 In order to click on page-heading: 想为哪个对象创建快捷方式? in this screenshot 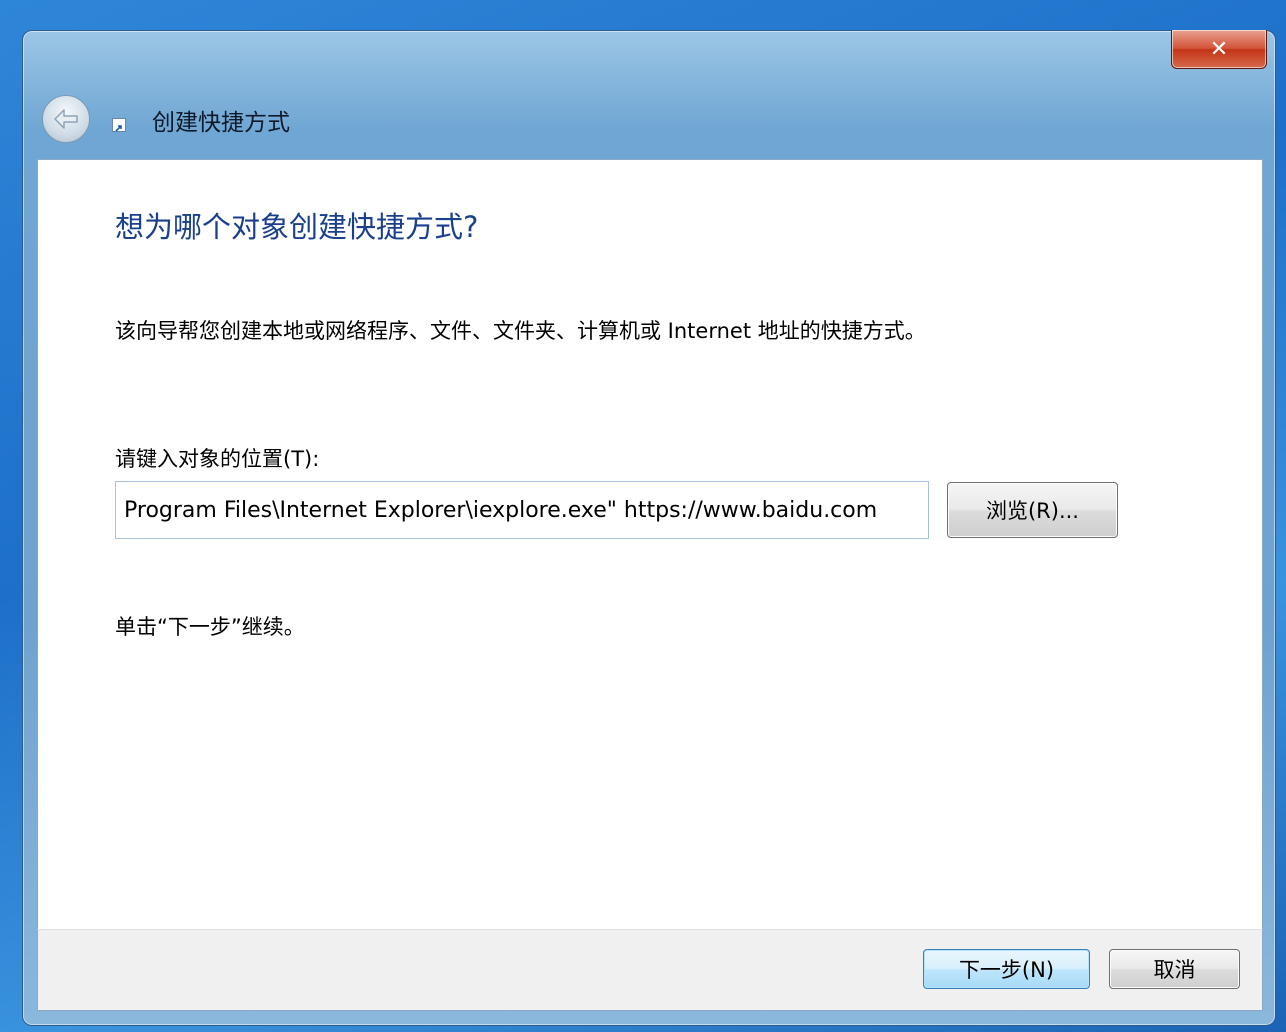, I will do `click(297, 227)`.